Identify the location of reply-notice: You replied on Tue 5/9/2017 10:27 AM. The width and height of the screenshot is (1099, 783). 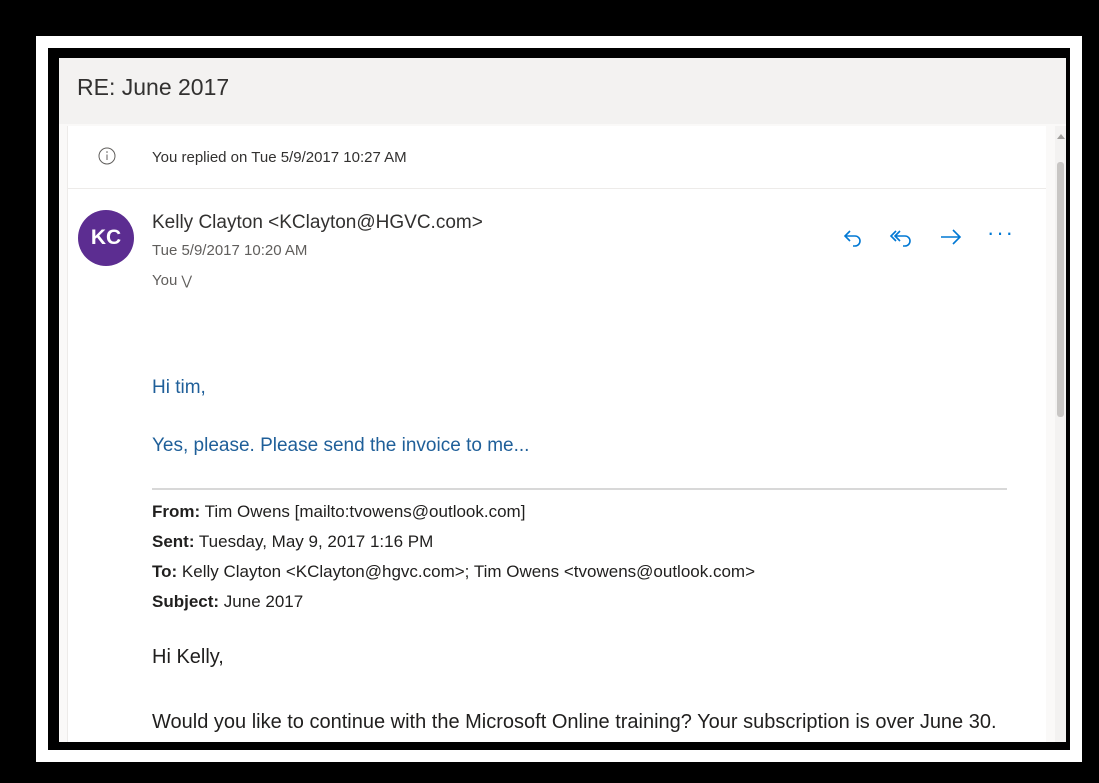
(279, 157).